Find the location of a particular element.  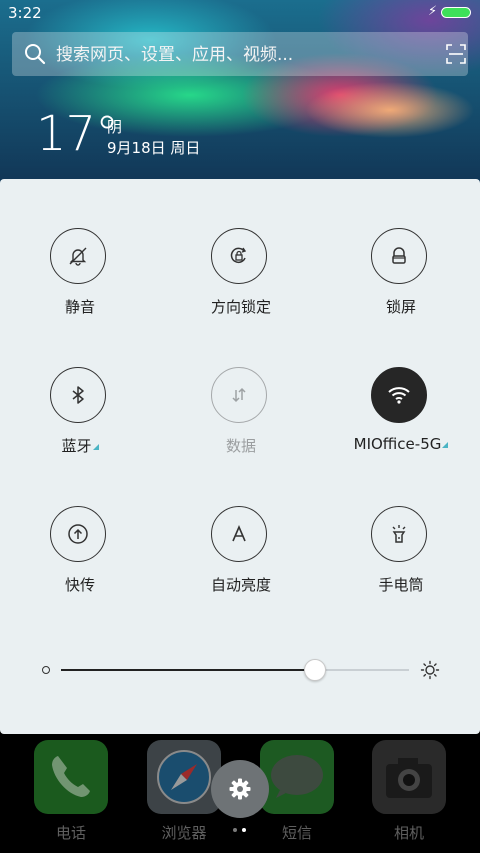

weather-temperature: 17° is located at coordinates (77, 134).